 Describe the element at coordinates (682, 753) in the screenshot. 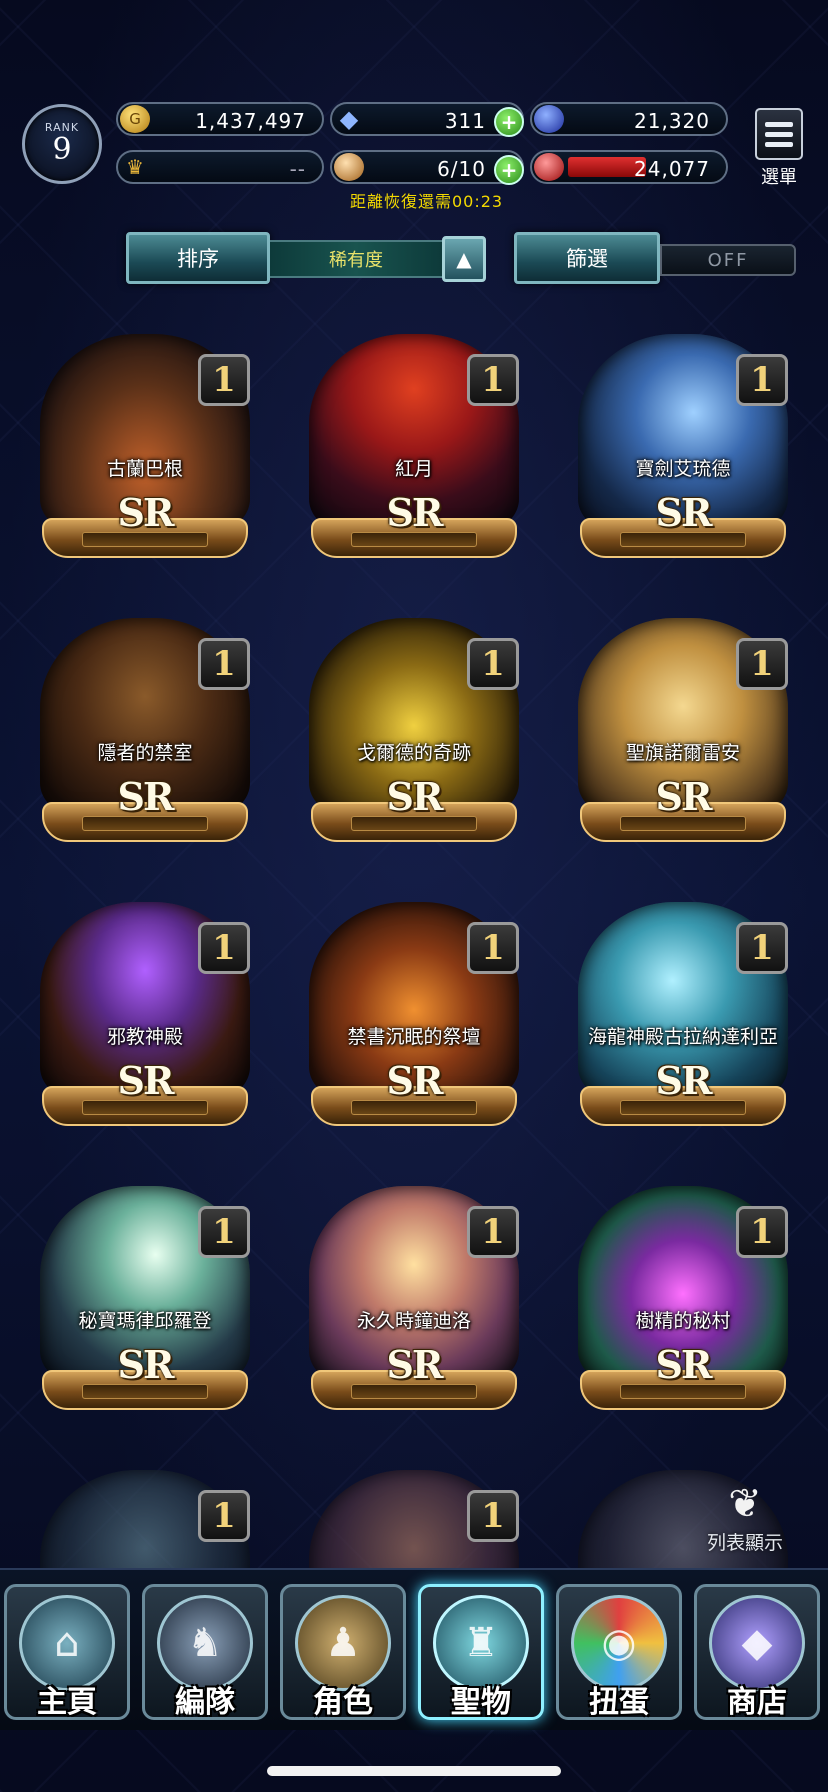

I see `relic-name: 聖旗諾爾雷安` at that location.